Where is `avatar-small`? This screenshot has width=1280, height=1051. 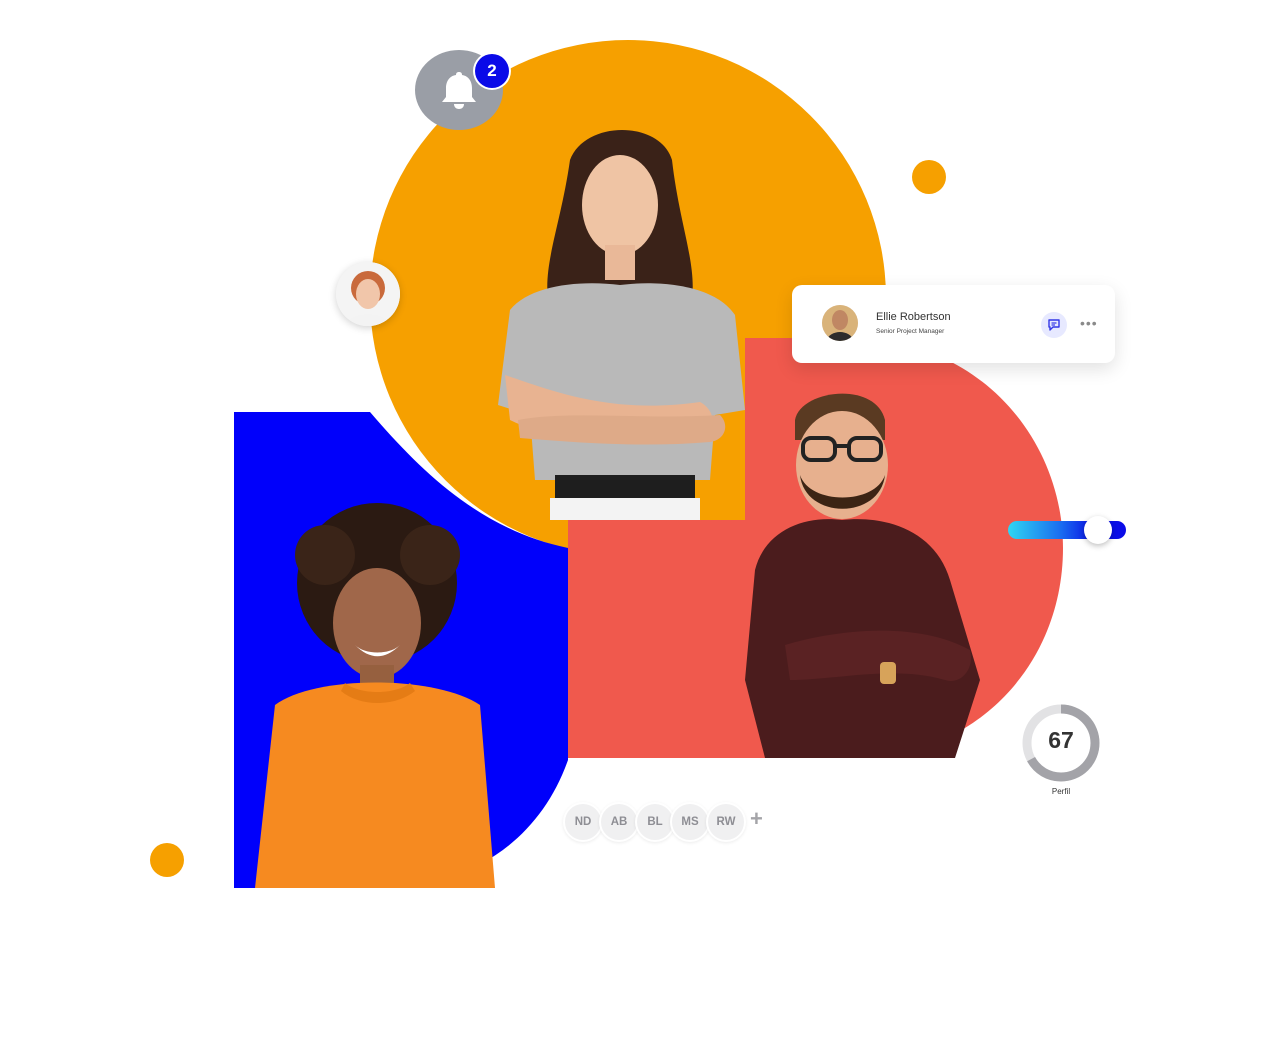 avatar-small is located at coordinates (368, 294).